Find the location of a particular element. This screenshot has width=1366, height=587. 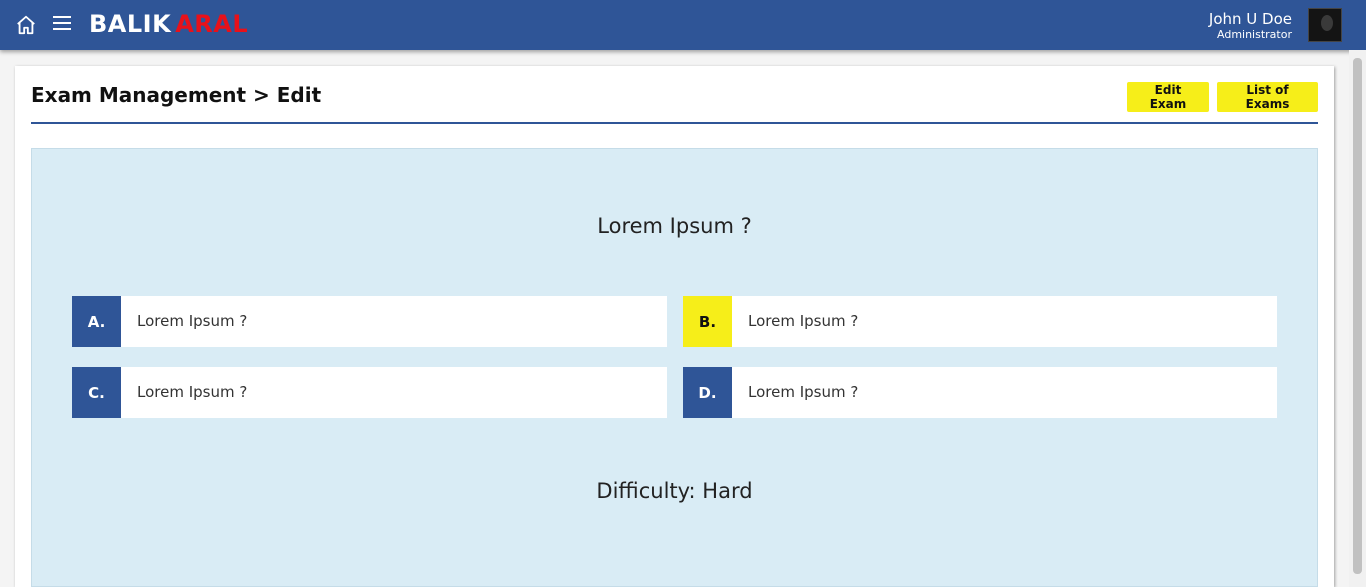

avatar is located at coordinates (1325, 25).